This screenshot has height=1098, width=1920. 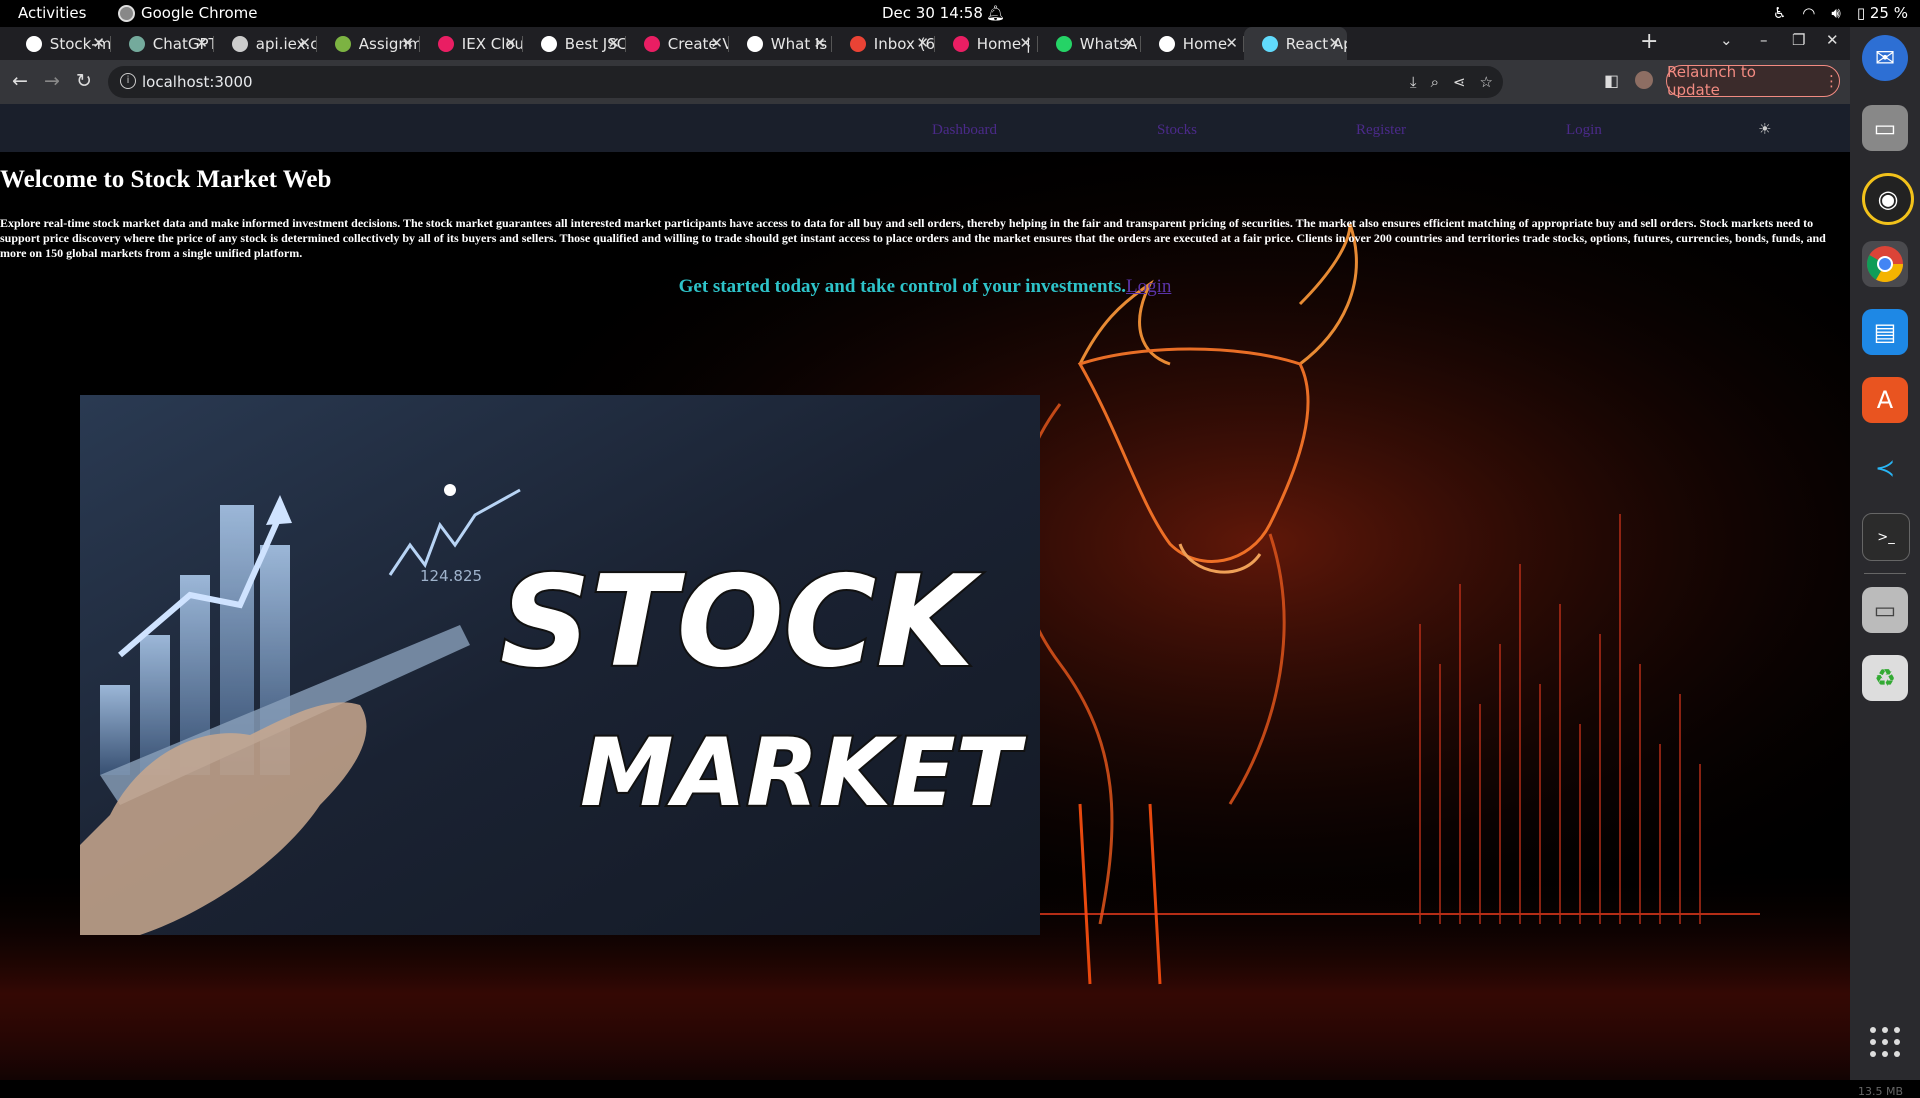 I want to click on chrome-icon, so click(x=126, y=13).